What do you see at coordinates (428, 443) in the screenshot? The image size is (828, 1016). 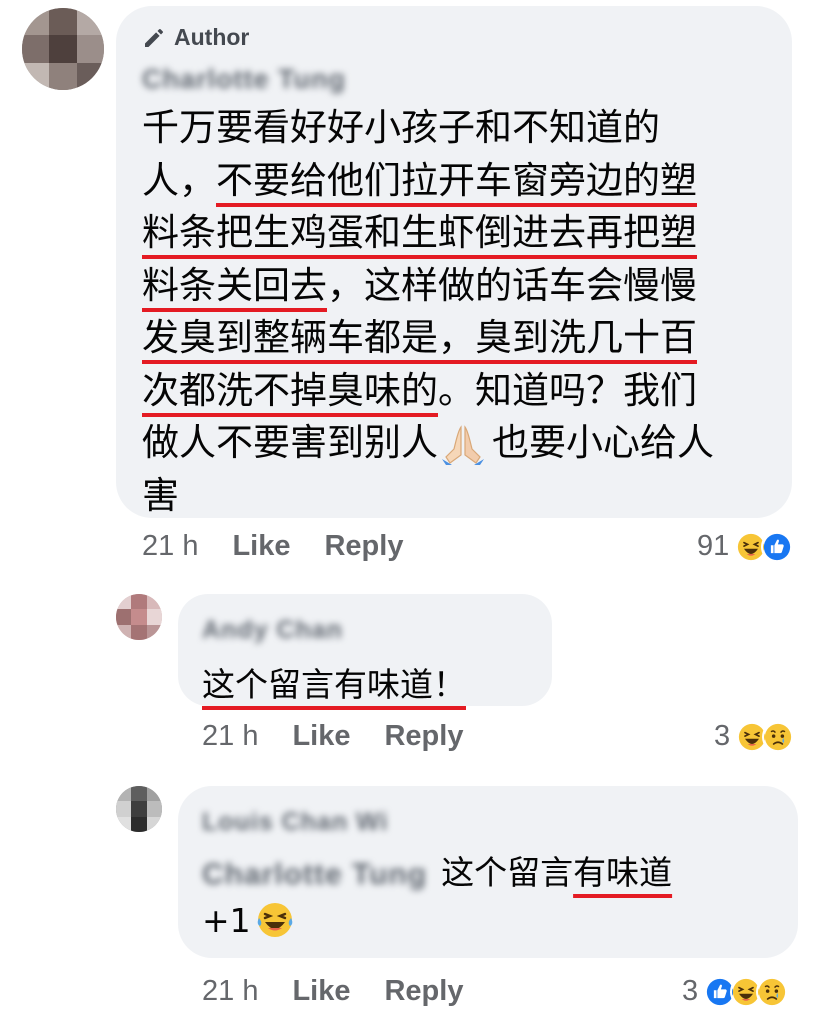 I see `comment-line: 做人不要害到别人 也要小心给人` at bounding box center [428, 443].